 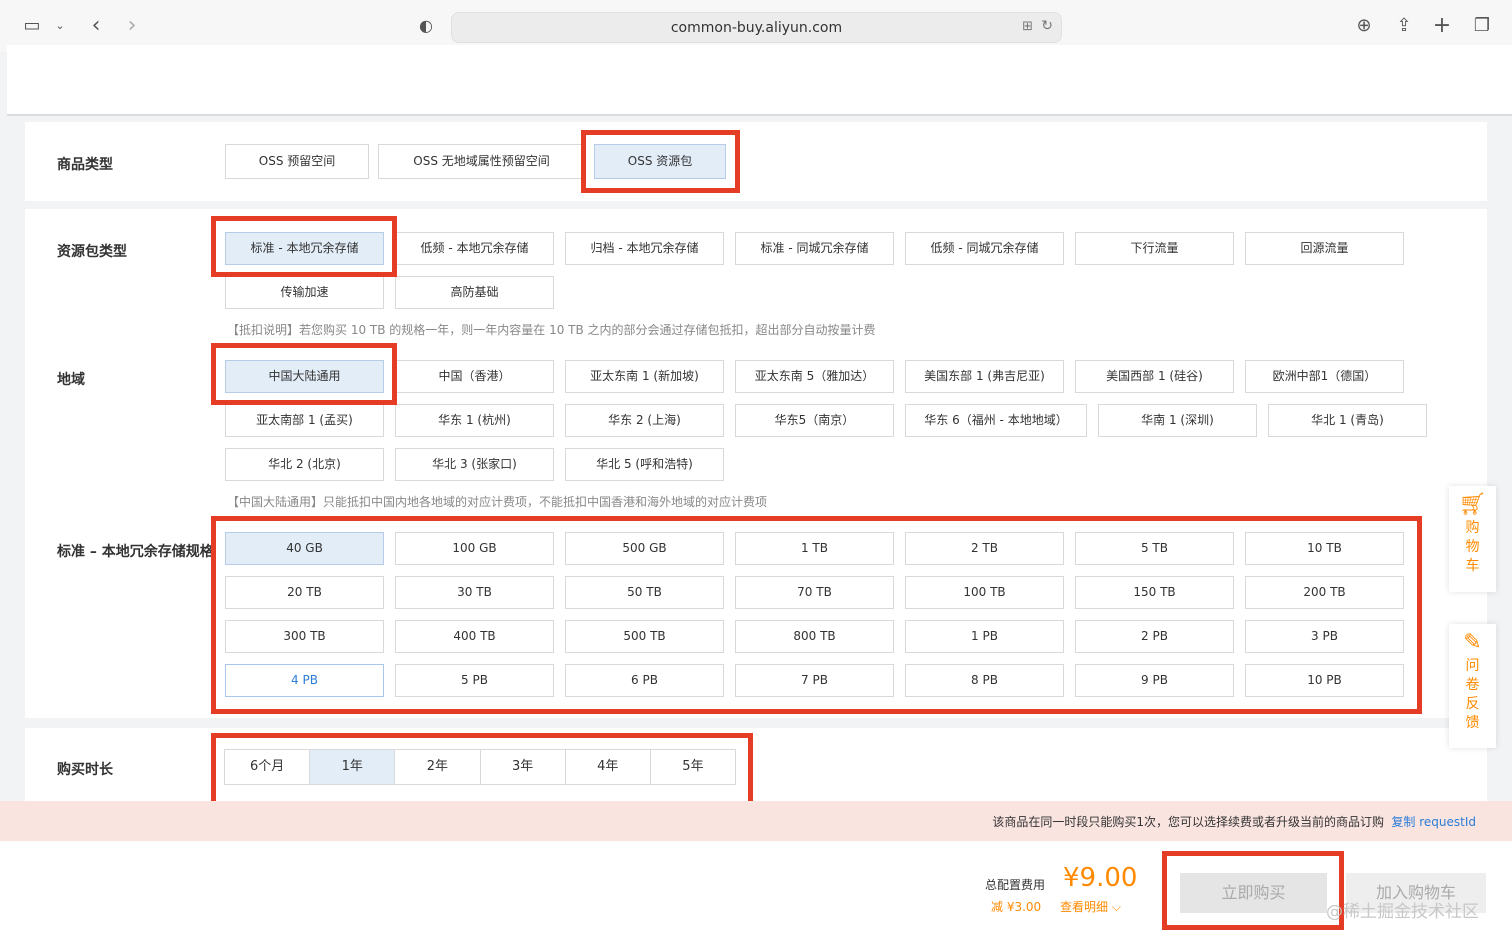 I want to click on total-price: ¥9.00, so click(x=1100, y=878).